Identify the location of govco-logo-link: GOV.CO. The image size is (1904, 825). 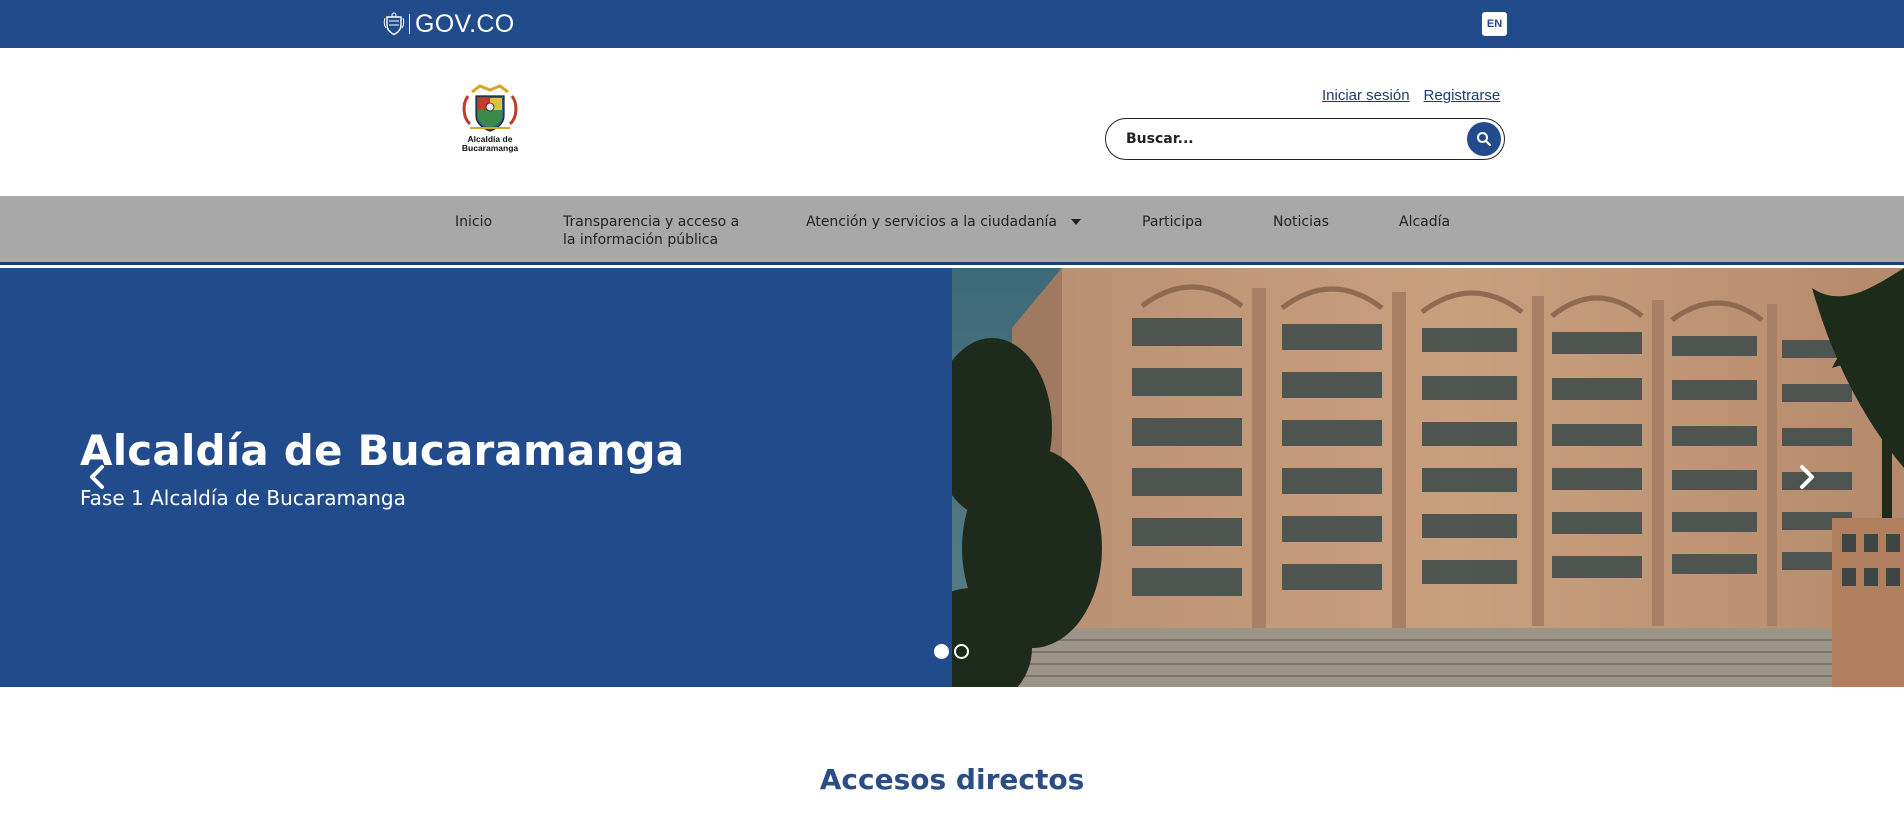
(449, 24).